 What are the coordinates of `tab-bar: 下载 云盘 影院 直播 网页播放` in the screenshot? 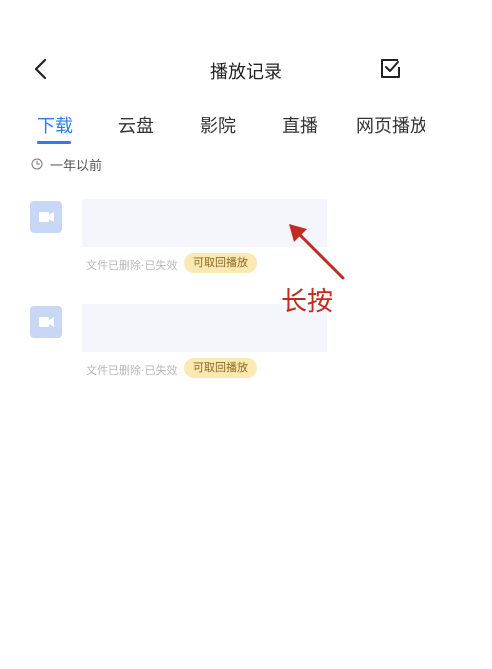 It's located at (212, 120).